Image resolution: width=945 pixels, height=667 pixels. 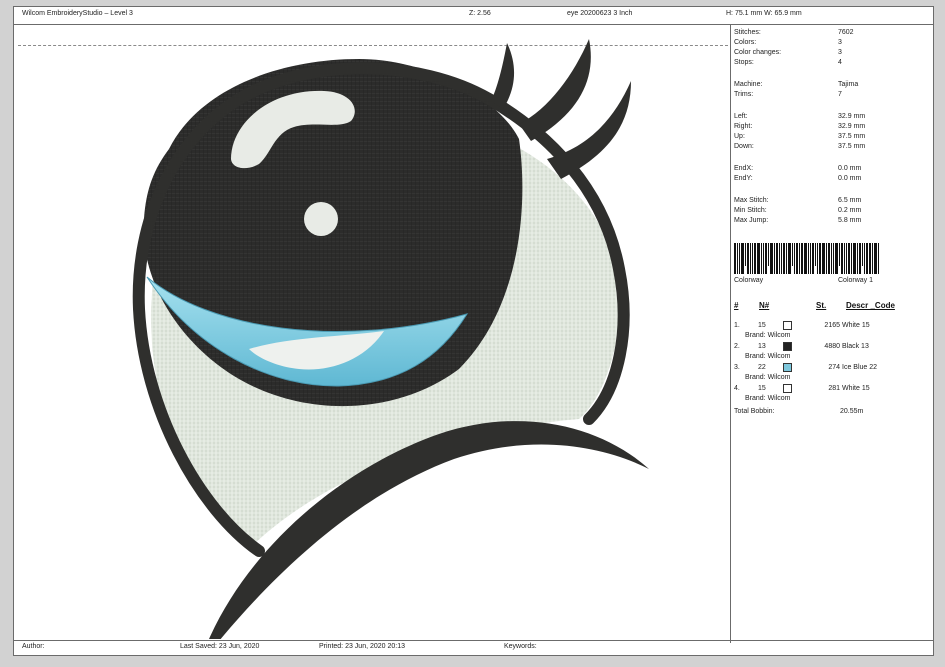 I want to click on thread-index: 3., so click(x=737, y=367).